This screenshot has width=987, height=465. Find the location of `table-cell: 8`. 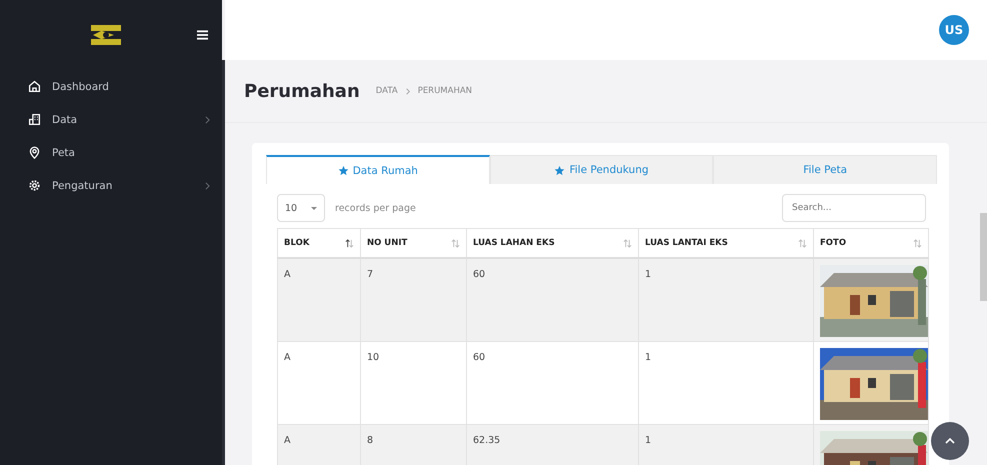

table-cell: 8 is located at coordinates (413, 444).